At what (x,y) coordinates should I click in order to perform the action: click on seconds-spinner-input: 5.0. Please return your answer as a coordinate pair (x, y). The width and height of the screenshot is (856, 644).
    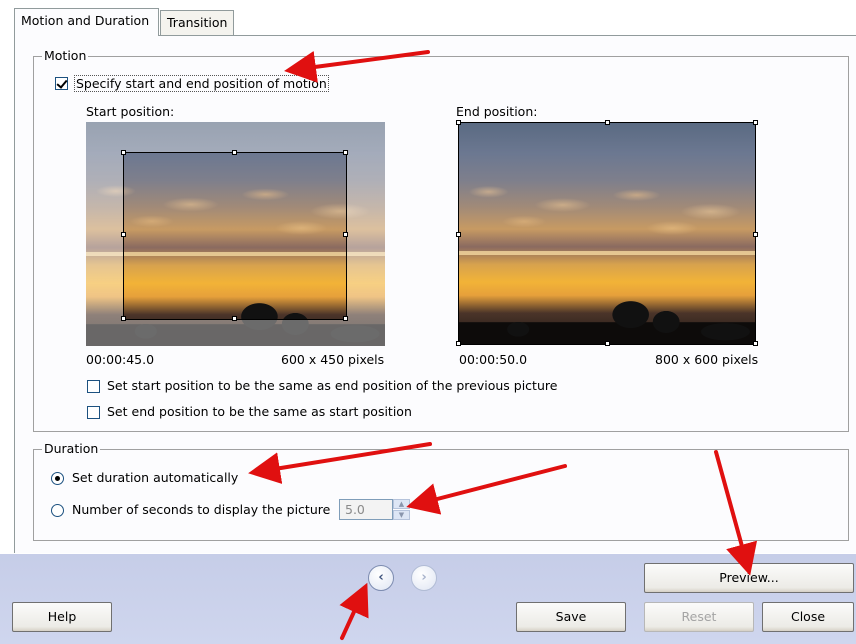
    Looking at the image, I should click on (366, 509).